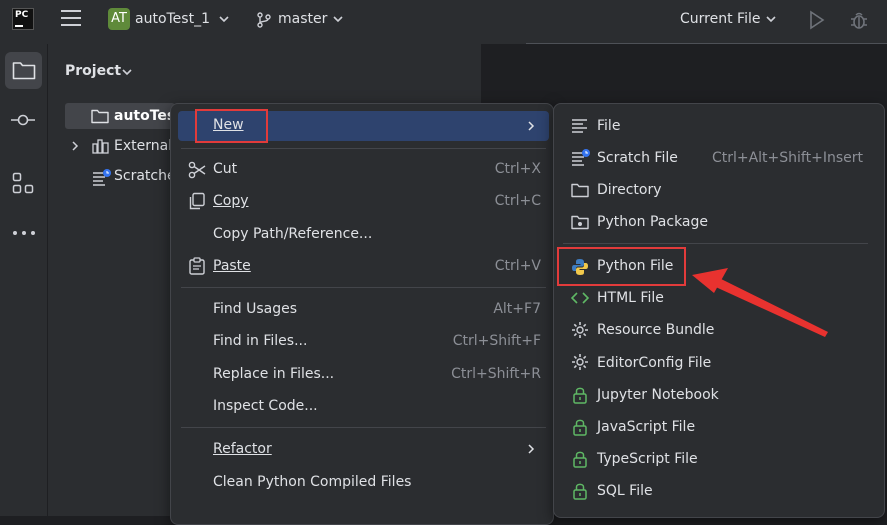  Describe the element at coordinates (654, 363) in the screenshot. I see `submenu-item-editorconfig-file: EditorConfig File` at that location.